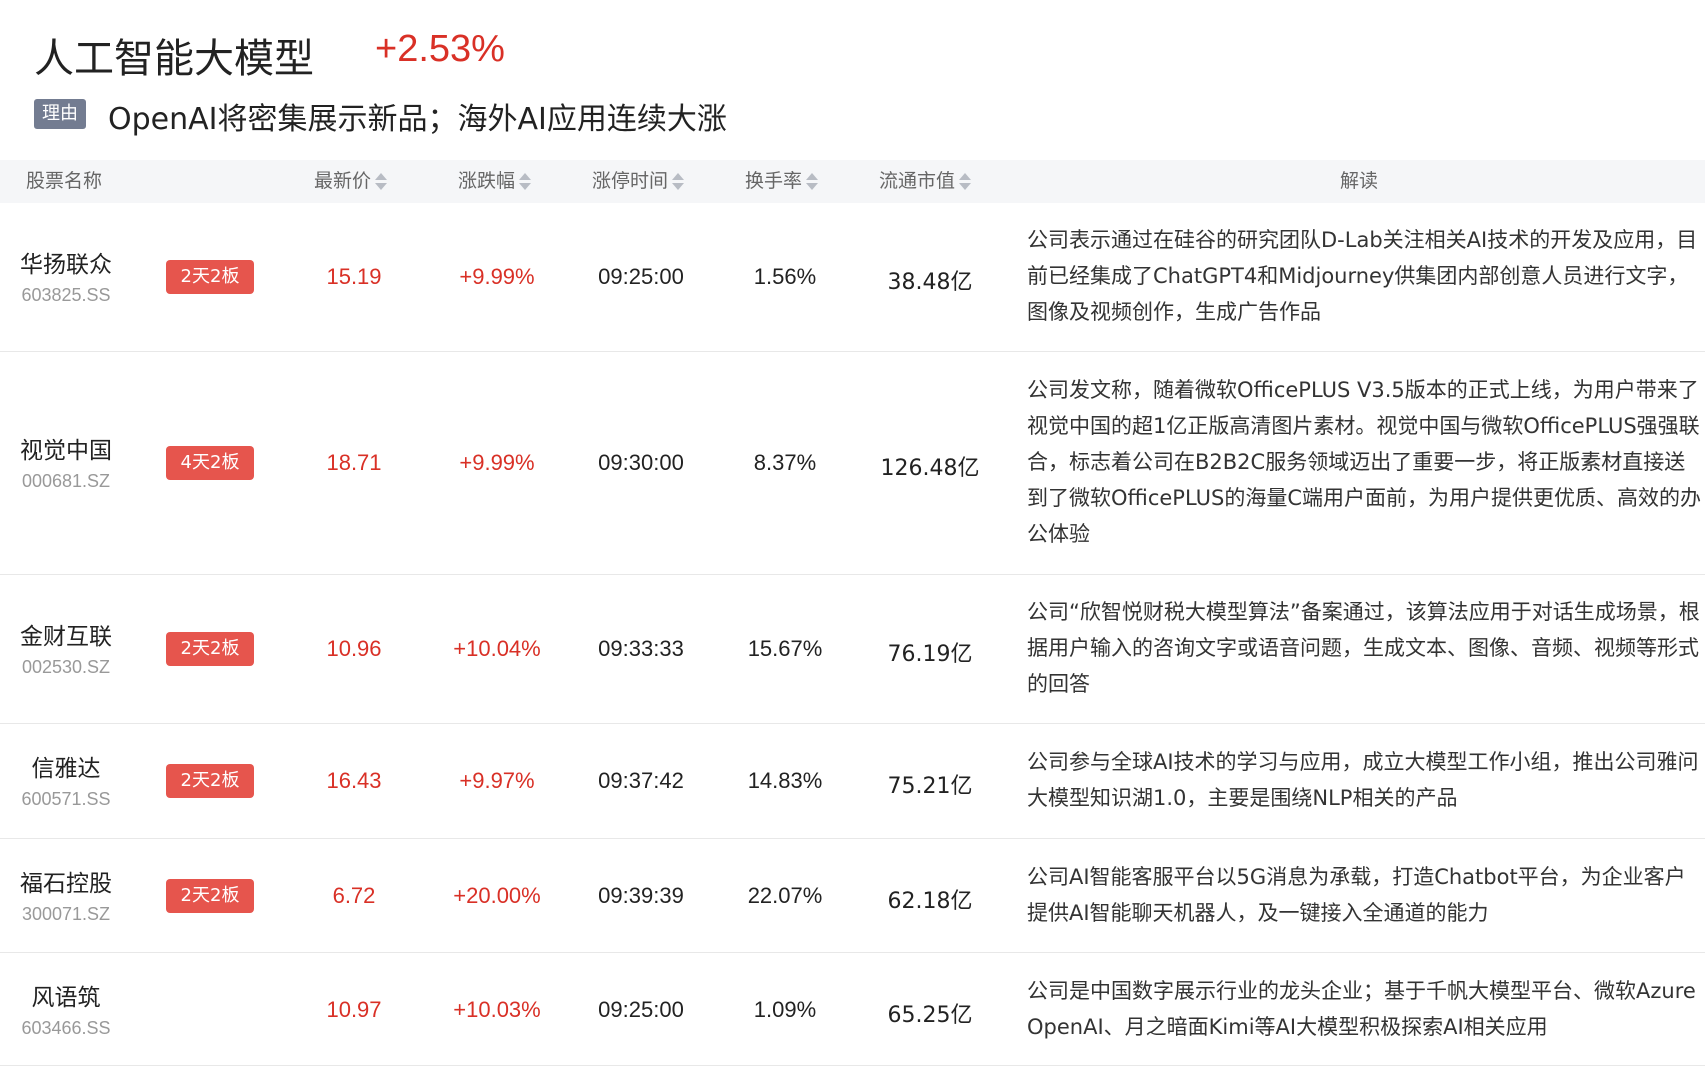 This screenshot has height=1068, width=1705. What do you see at coordinates (785, 462) in the screenshot?
I see `turnover-rate: 8.37%` at bounding box center [785, 462].